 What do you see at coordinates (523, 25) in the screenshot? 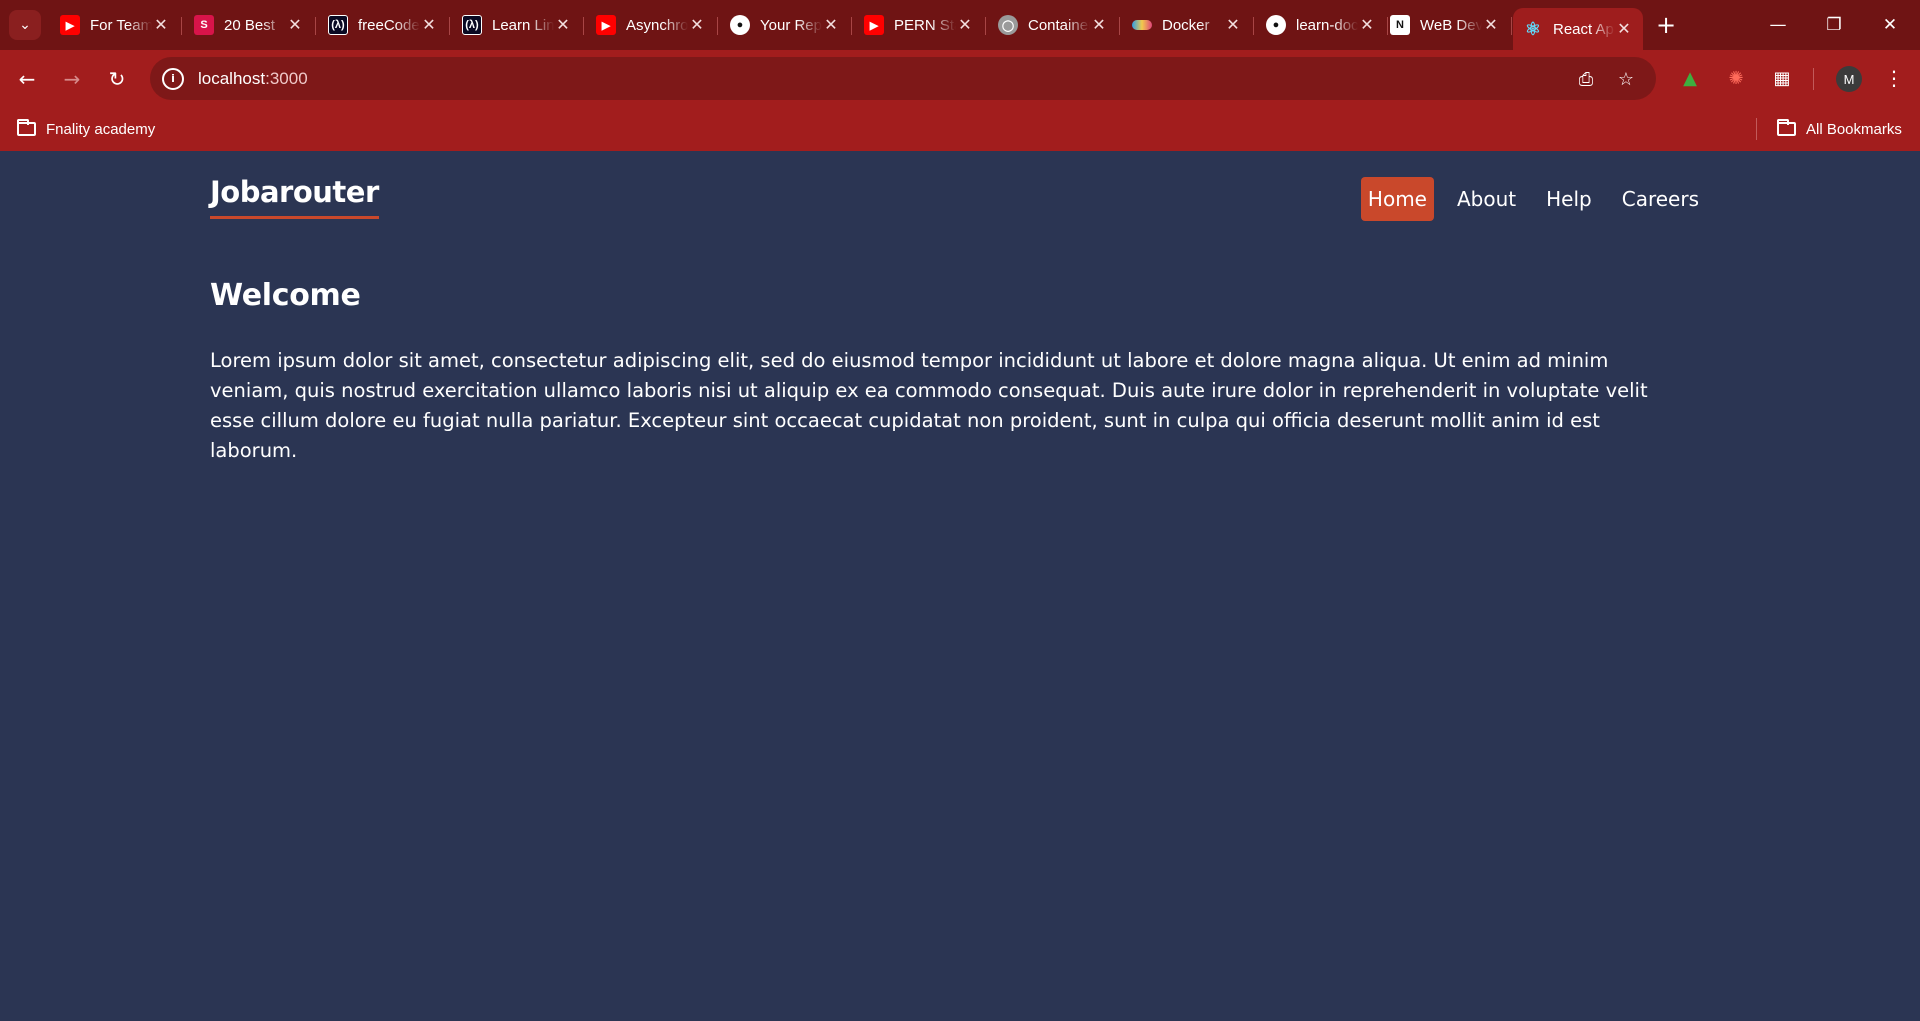
I see `tab-label: Learn Linux` at bounding box center [523, 25].